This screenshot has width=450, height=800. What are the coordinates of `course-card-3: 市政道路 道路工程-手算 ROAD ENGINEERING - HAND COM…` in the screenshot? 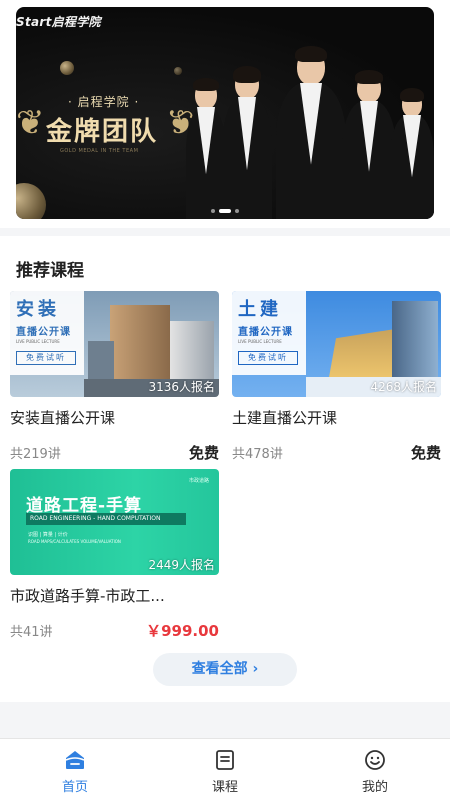 It's located at (114, 557).